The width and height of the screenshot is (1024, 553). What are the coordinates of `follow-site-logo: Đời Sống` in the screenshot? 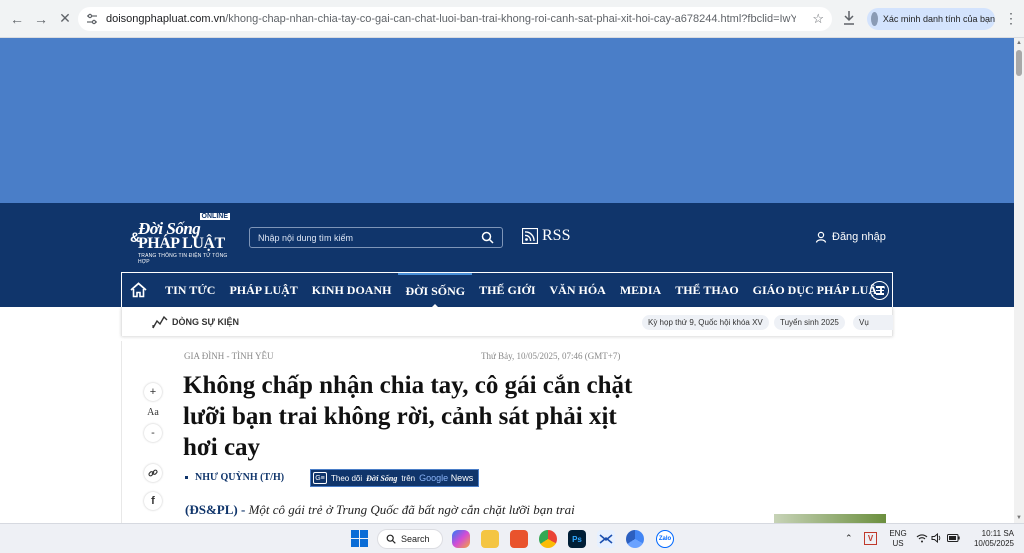 It's located at (382, 478).